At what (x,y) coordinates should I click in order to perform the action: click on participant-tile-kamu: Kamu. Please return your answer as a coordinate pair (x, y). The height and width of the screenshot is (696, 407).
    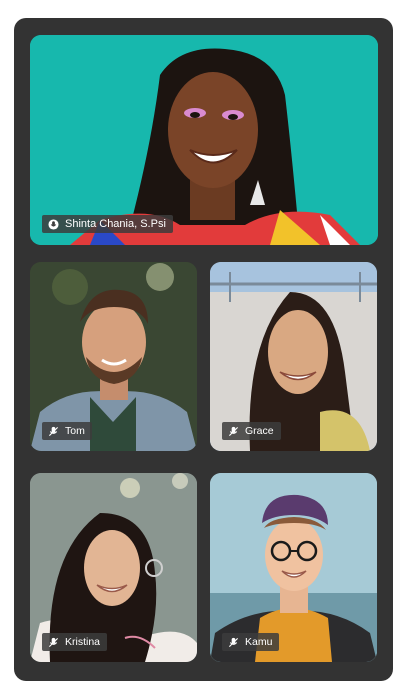
    Looking at the image, I should click on (293, 567).